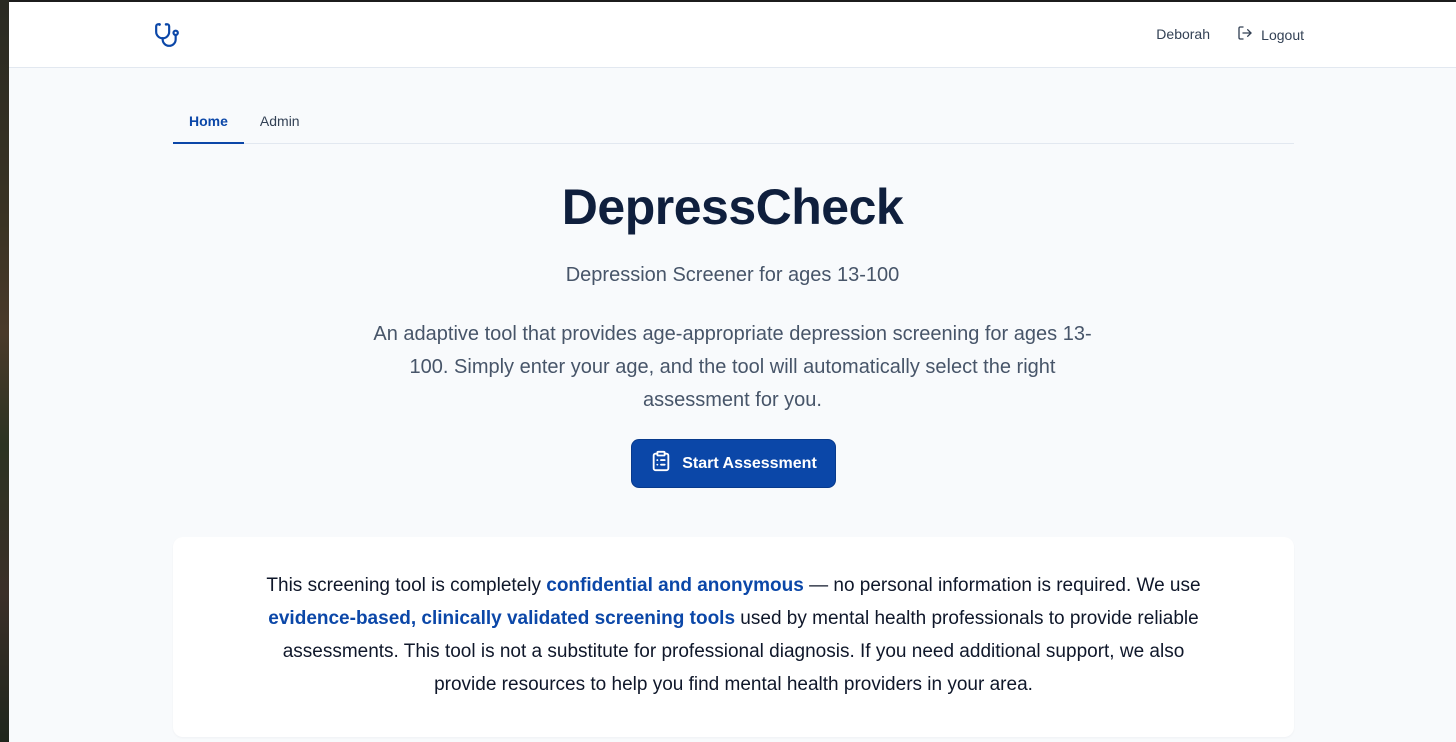  Describe the element at coordinates (1245, 34) in the screenshot. I see `logout-icon` at that location.